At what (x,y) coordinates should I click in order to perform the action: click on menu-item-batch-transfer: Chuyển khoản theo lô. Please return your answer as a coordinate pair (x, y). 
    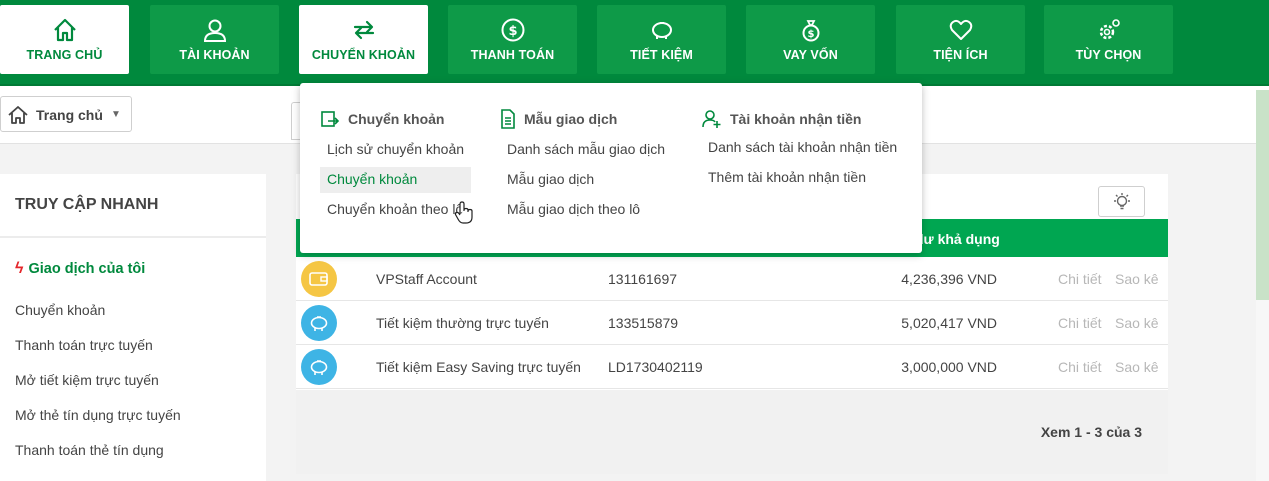
    Looking at the image, I should click on (395, 209).